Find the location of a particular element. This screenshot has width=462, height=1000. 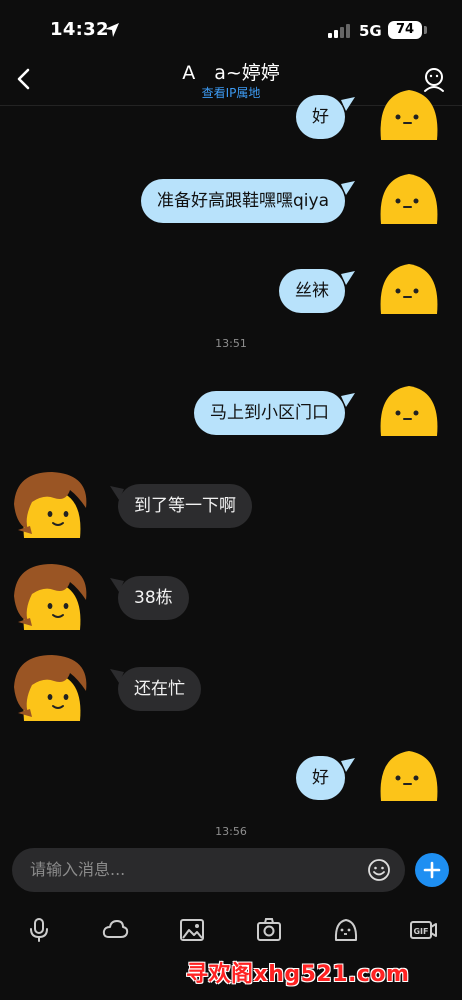

received-message-bubble: 到了等一下啊 is located at coordinates (185, 506).